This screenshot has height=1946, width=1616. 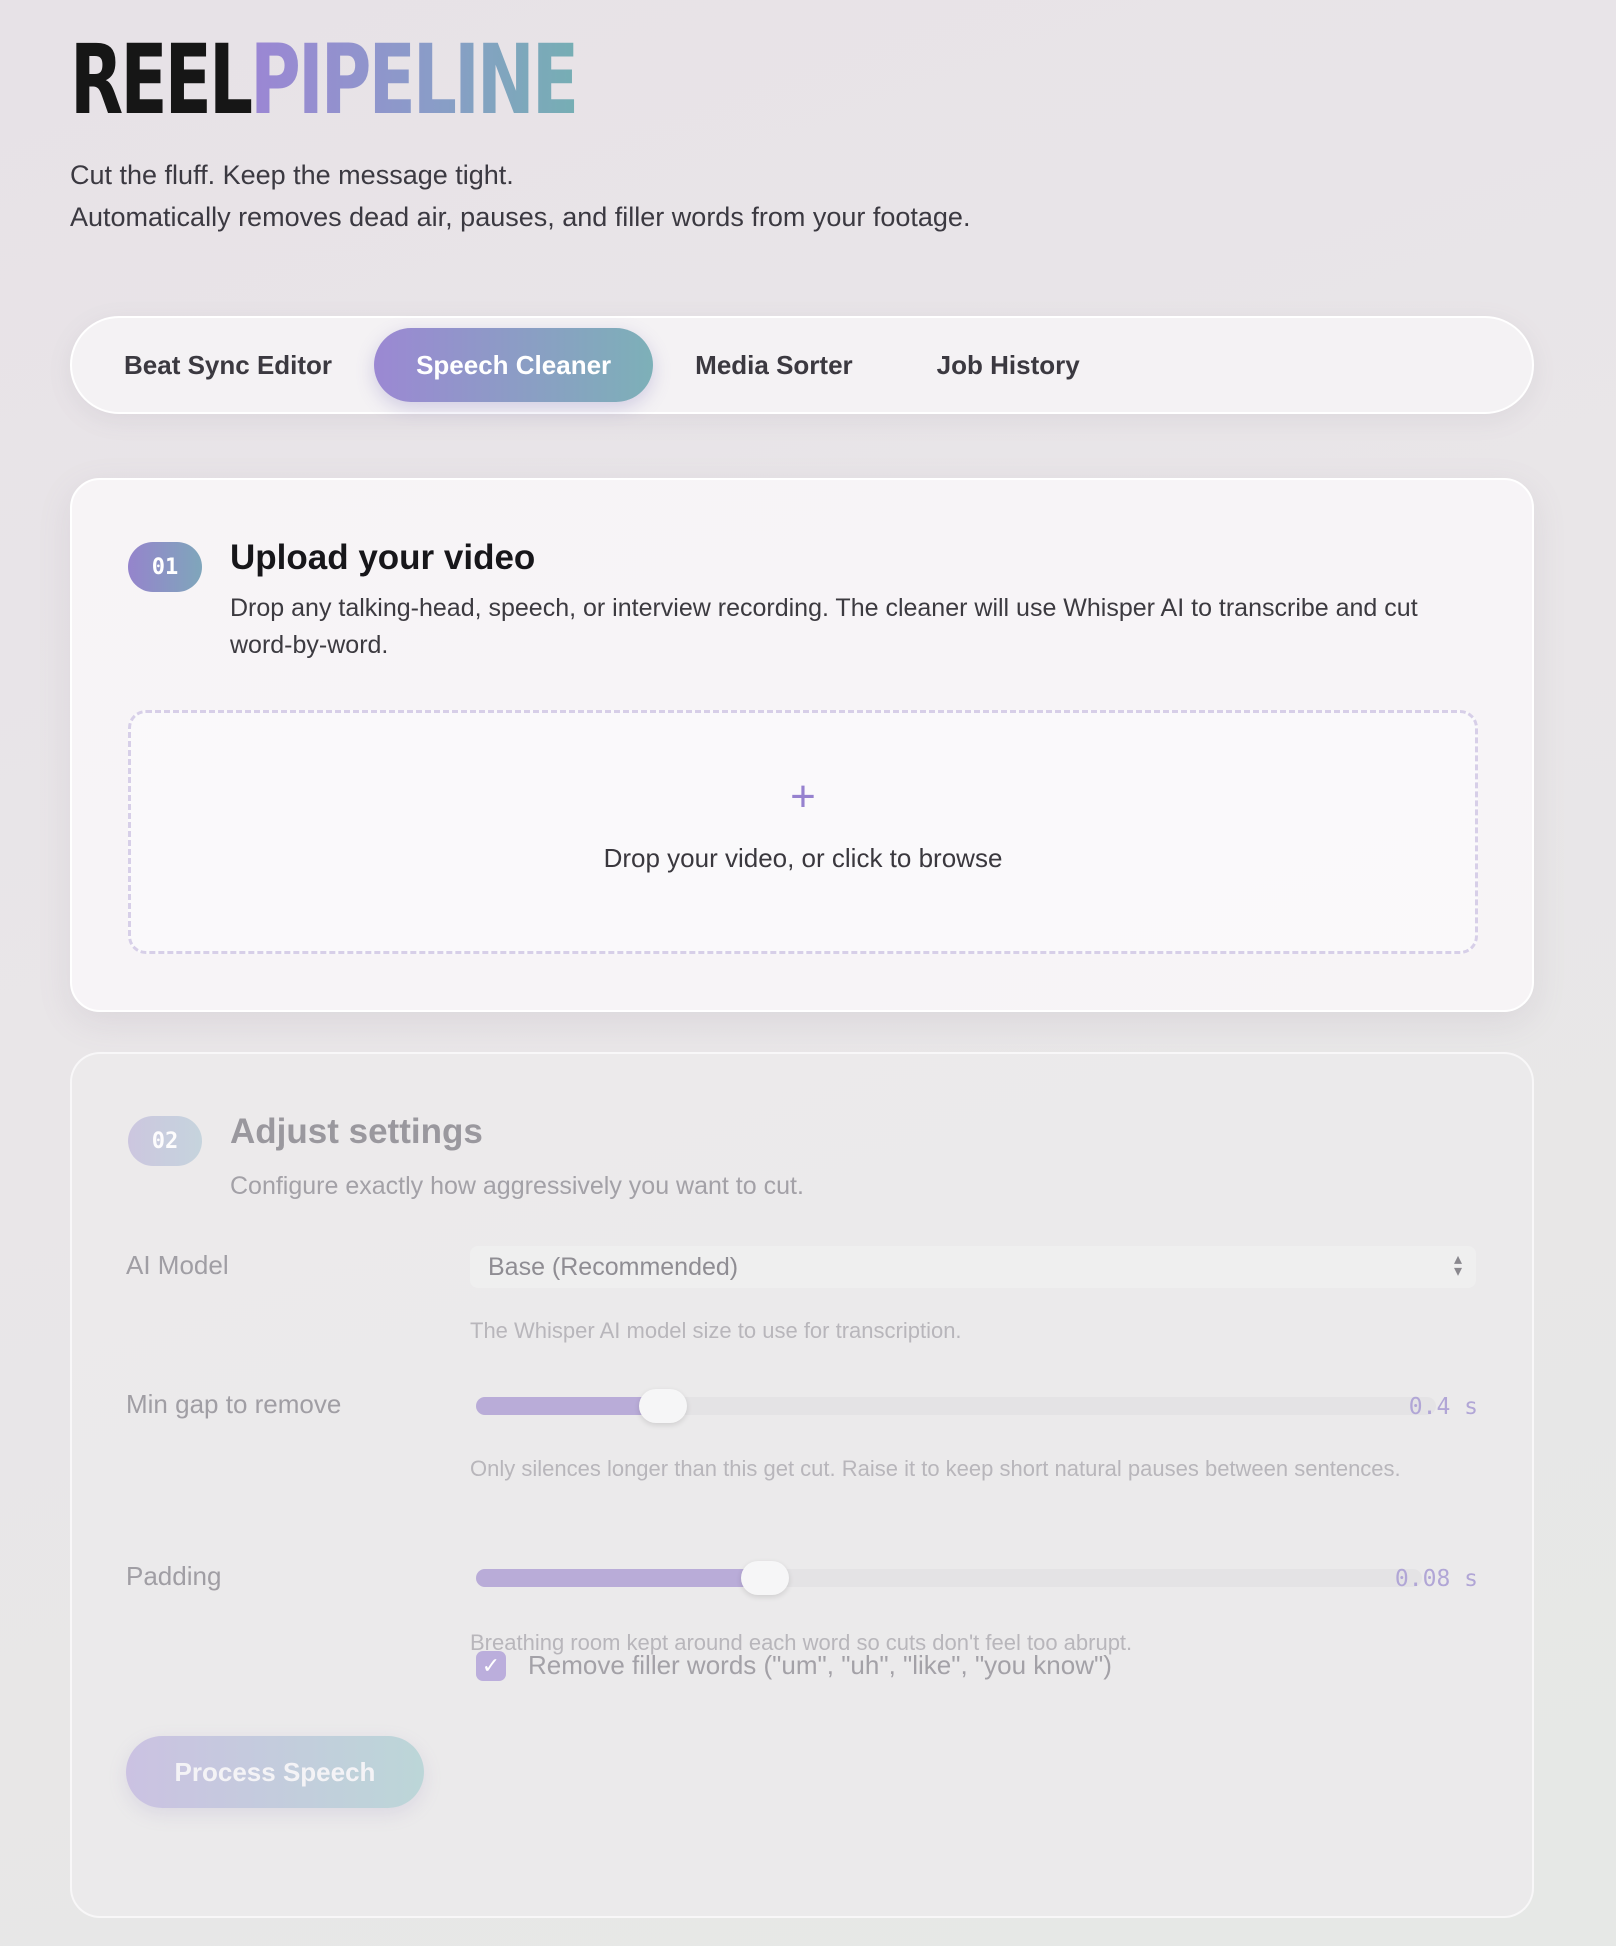 I want to click on filler-words-checkbox: ✓, so click(x=491, y=1665).